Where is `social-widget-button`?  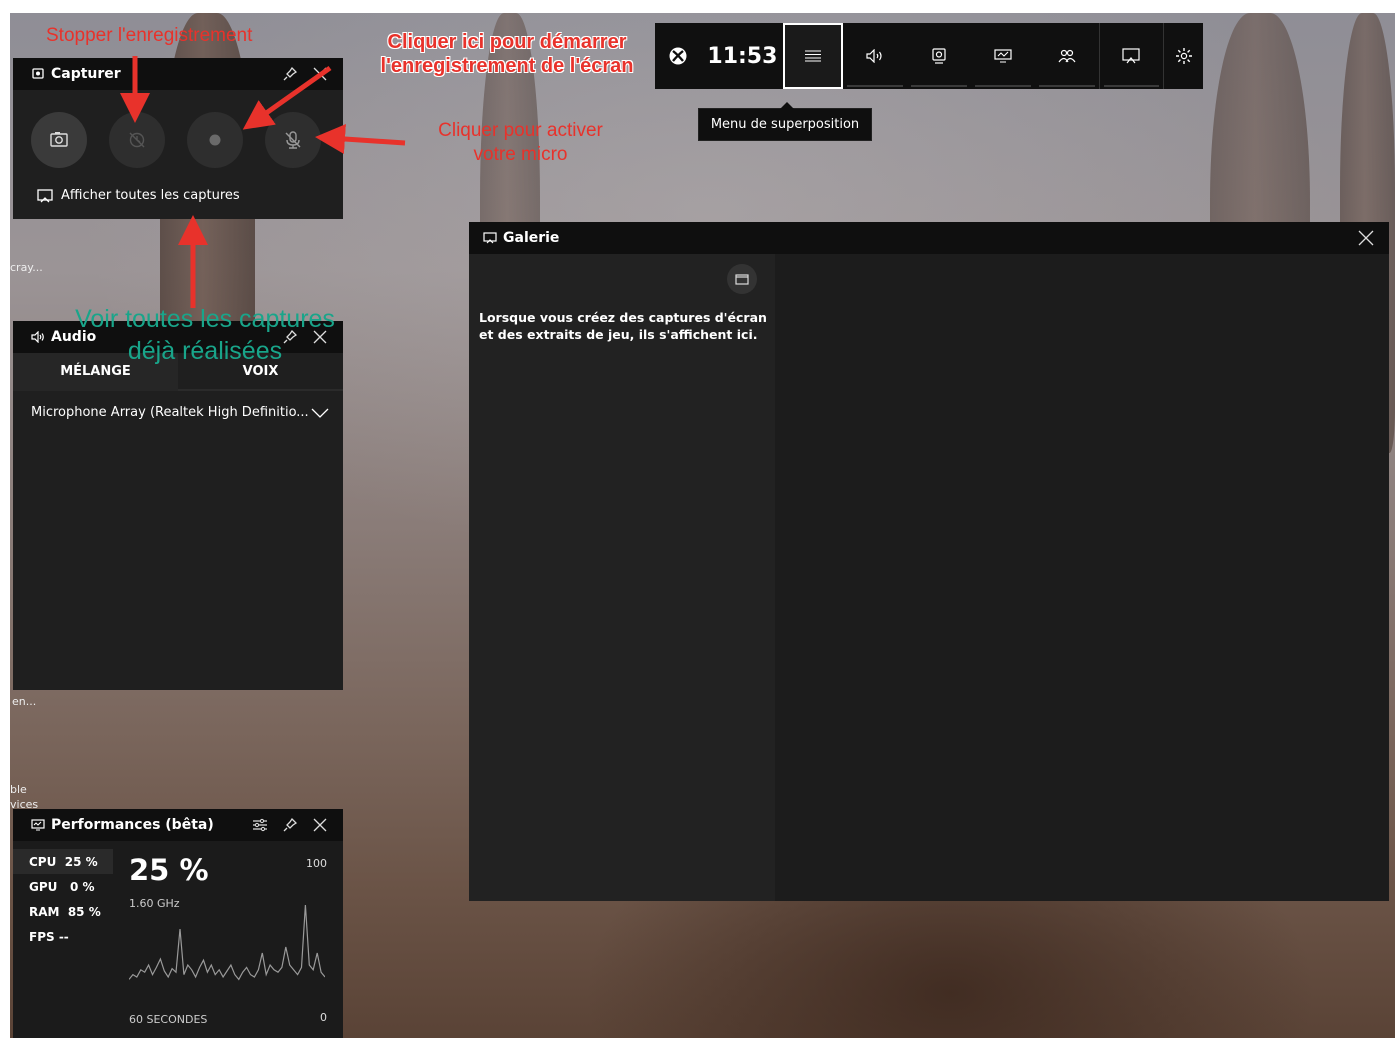
social-widget-button is located at coordinates (1067, 56).